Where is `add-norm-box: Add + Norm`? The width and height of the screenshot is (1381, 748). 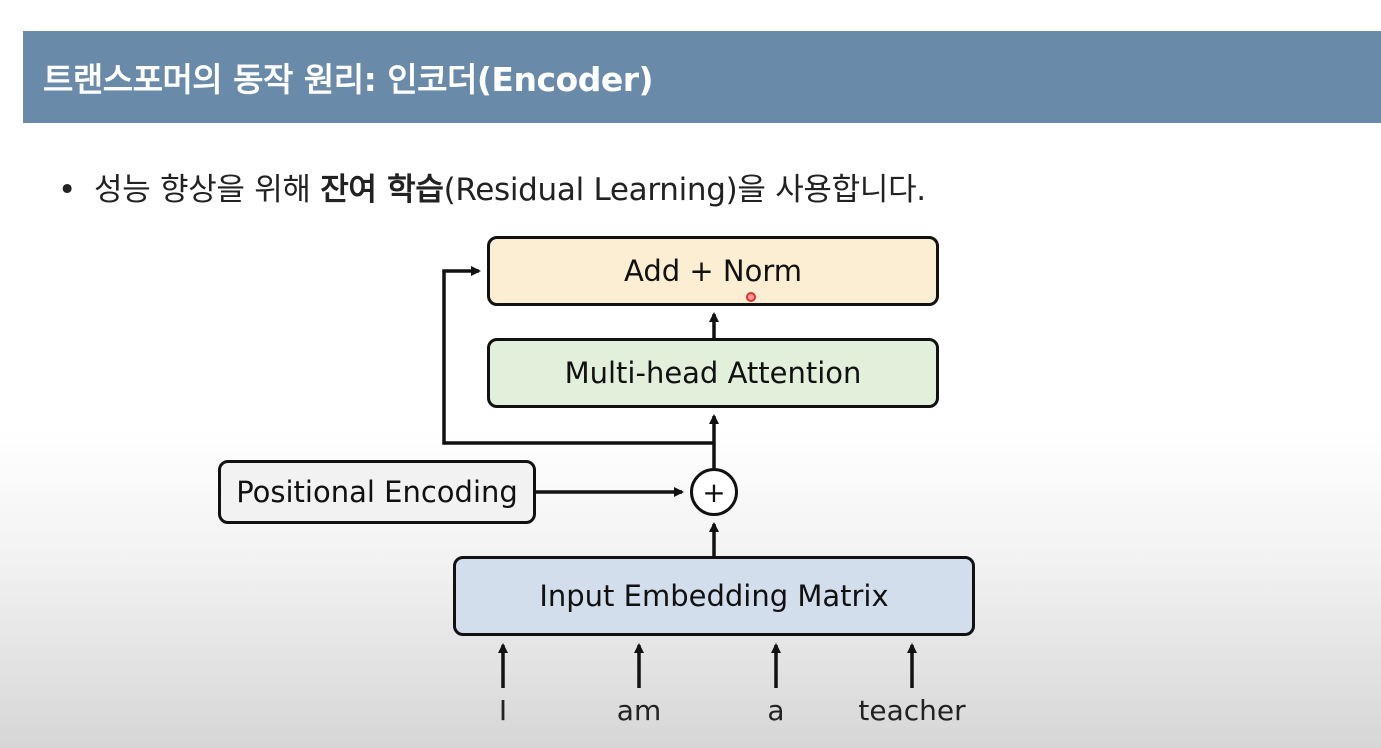 add-norm-box: Add + Norm is located at coordinates (713, 271).